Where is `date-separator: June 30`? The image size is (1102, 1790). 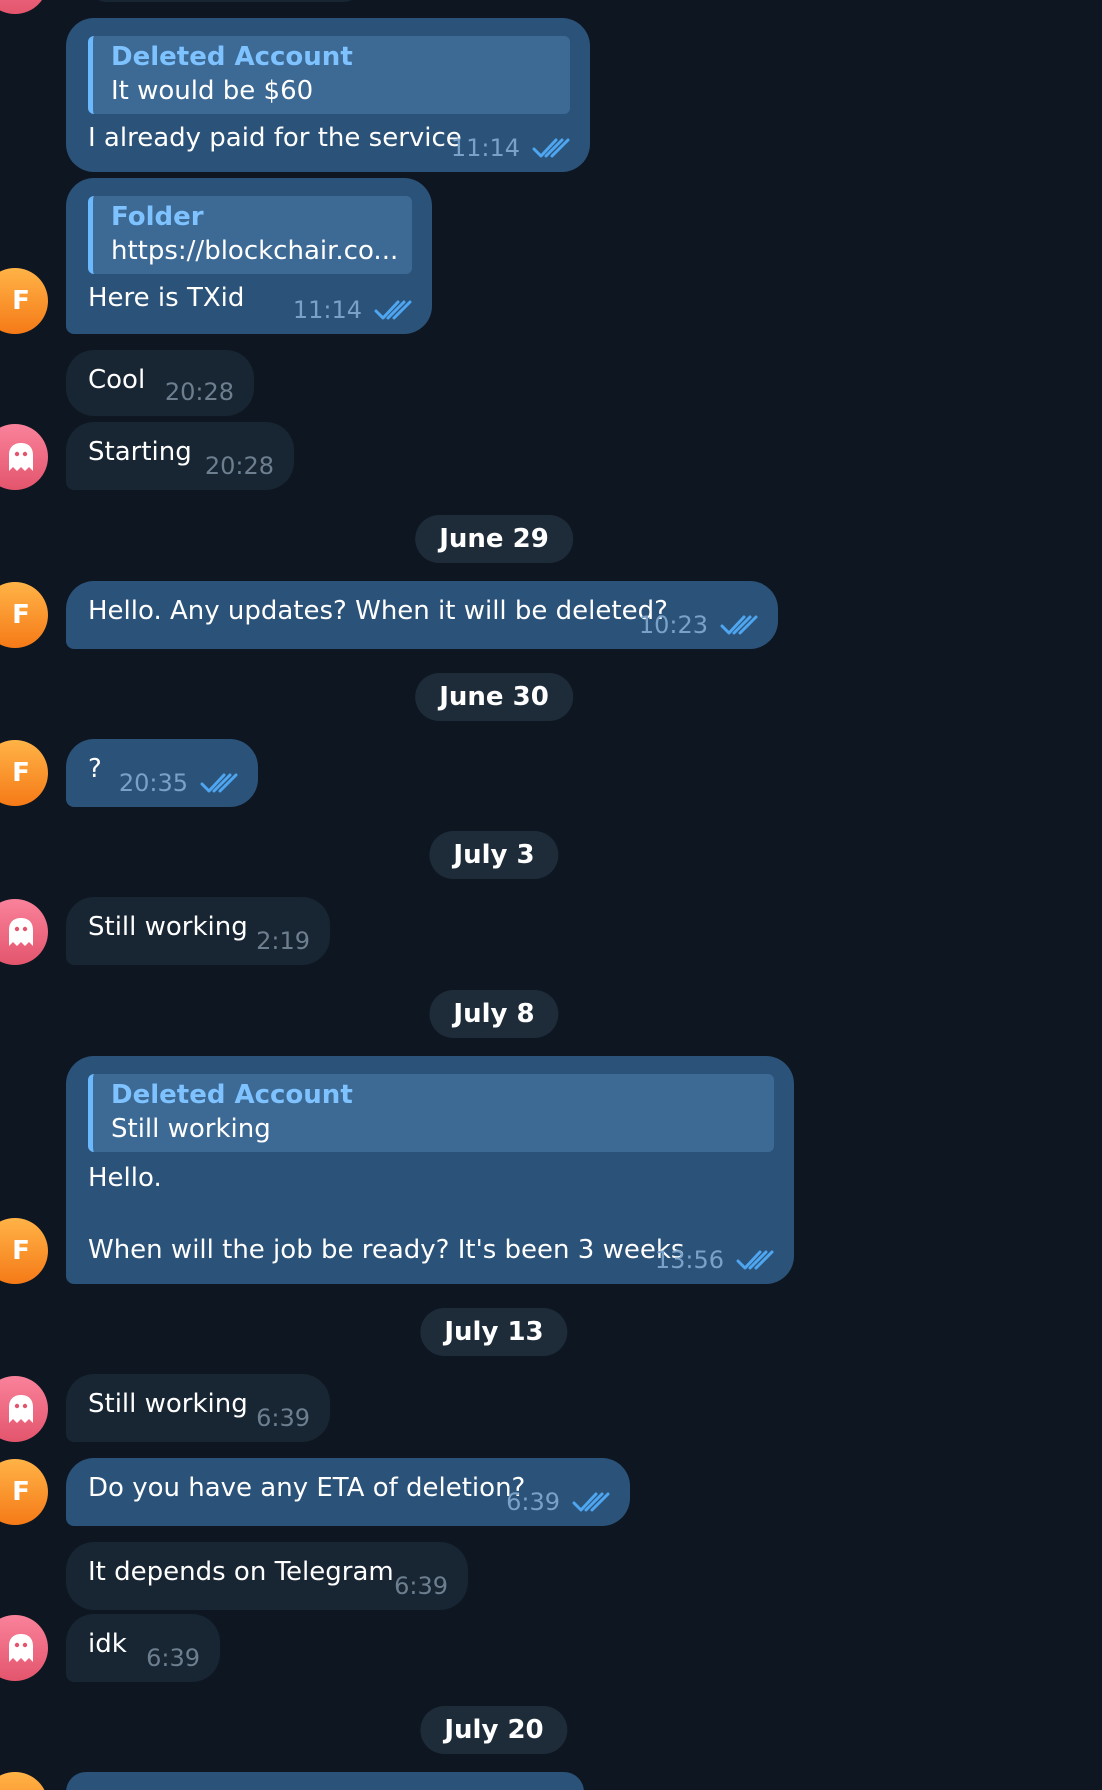 date-separator: June 30 is located at coordinates (494, 697).